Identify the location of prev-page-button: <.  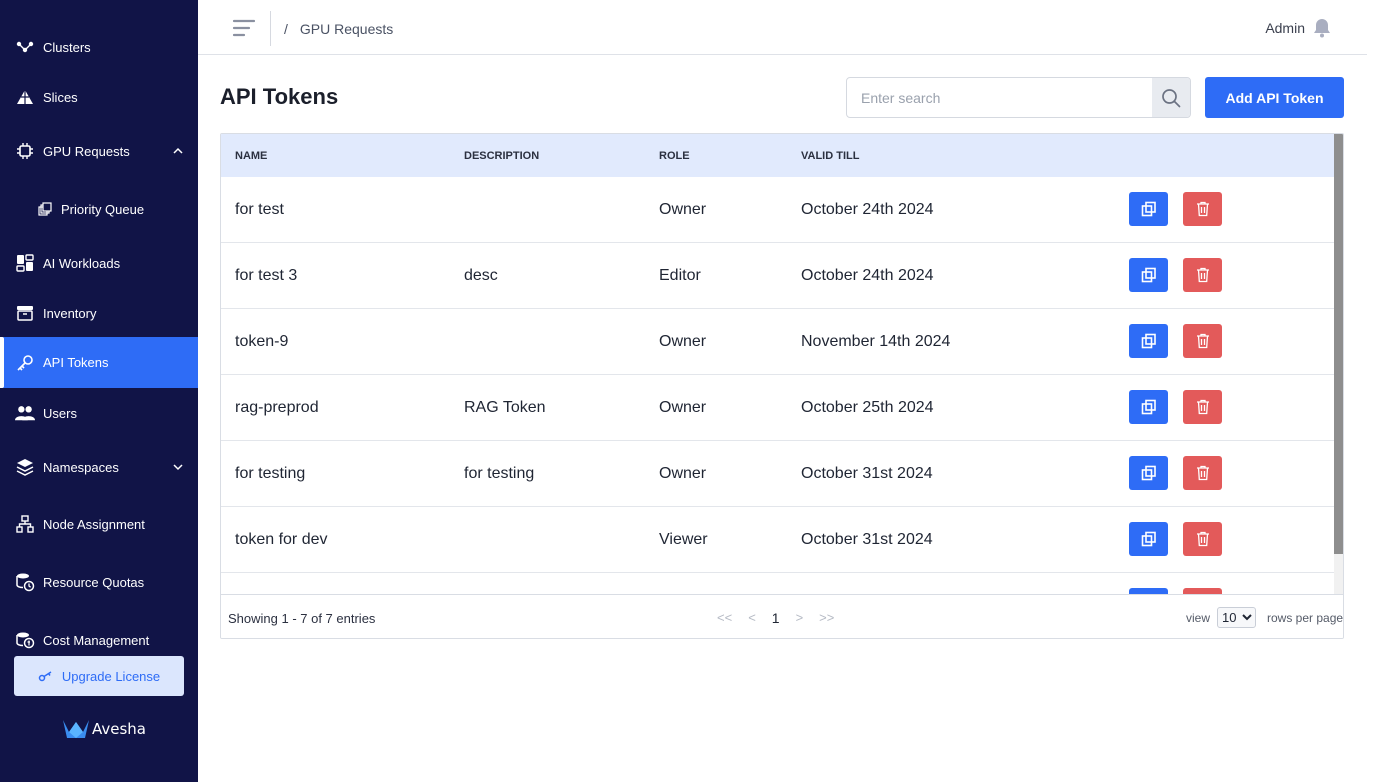
(752, 618).